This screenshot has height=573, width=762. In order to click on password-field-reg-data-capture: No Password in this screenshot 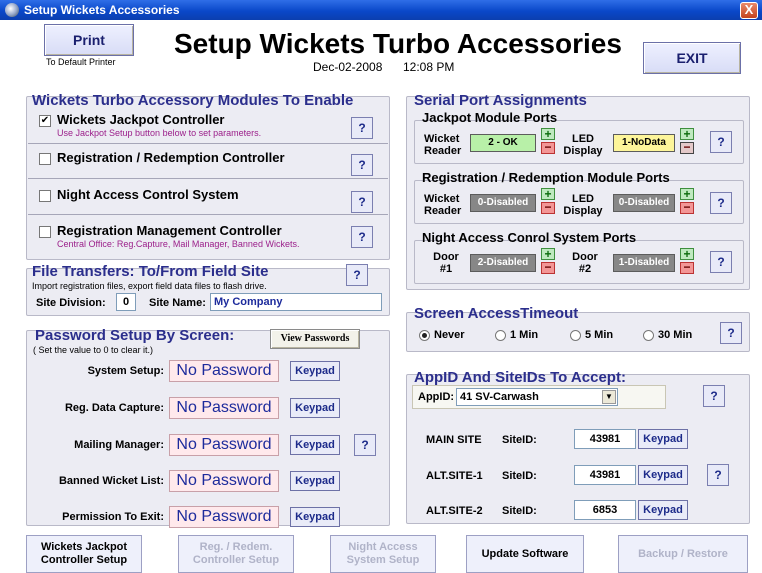, I will do `click(224, 408)`.